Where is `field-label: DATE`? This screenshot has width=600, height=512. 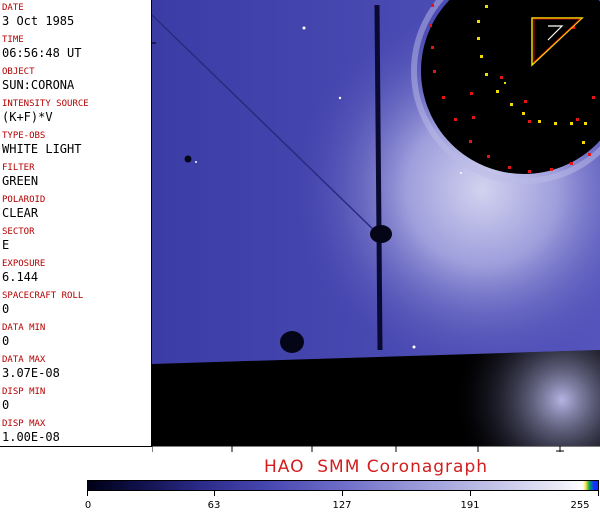
field-label: DATE is located at coordinates (13, 8).